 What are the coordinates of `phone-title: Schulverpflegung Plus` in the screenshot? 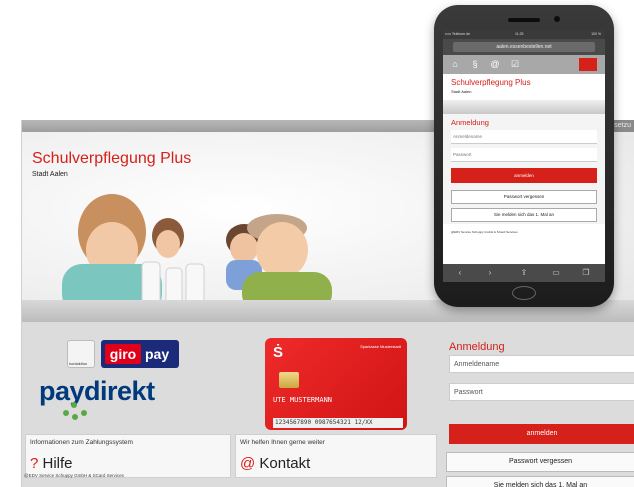 It's located at (491, 82).